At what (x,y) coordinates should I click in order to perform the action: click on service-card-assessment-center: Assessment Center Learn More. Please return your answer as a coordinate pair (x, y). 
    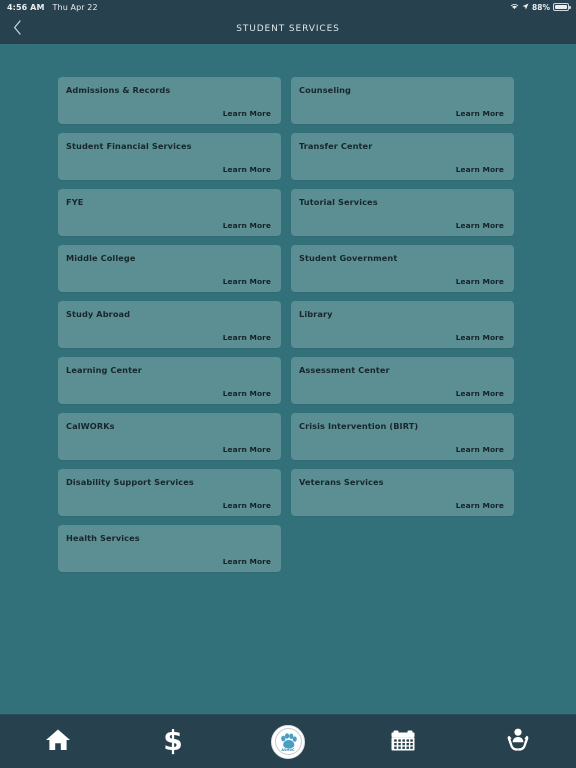
    Looking at the image, I should click on (402, 380).